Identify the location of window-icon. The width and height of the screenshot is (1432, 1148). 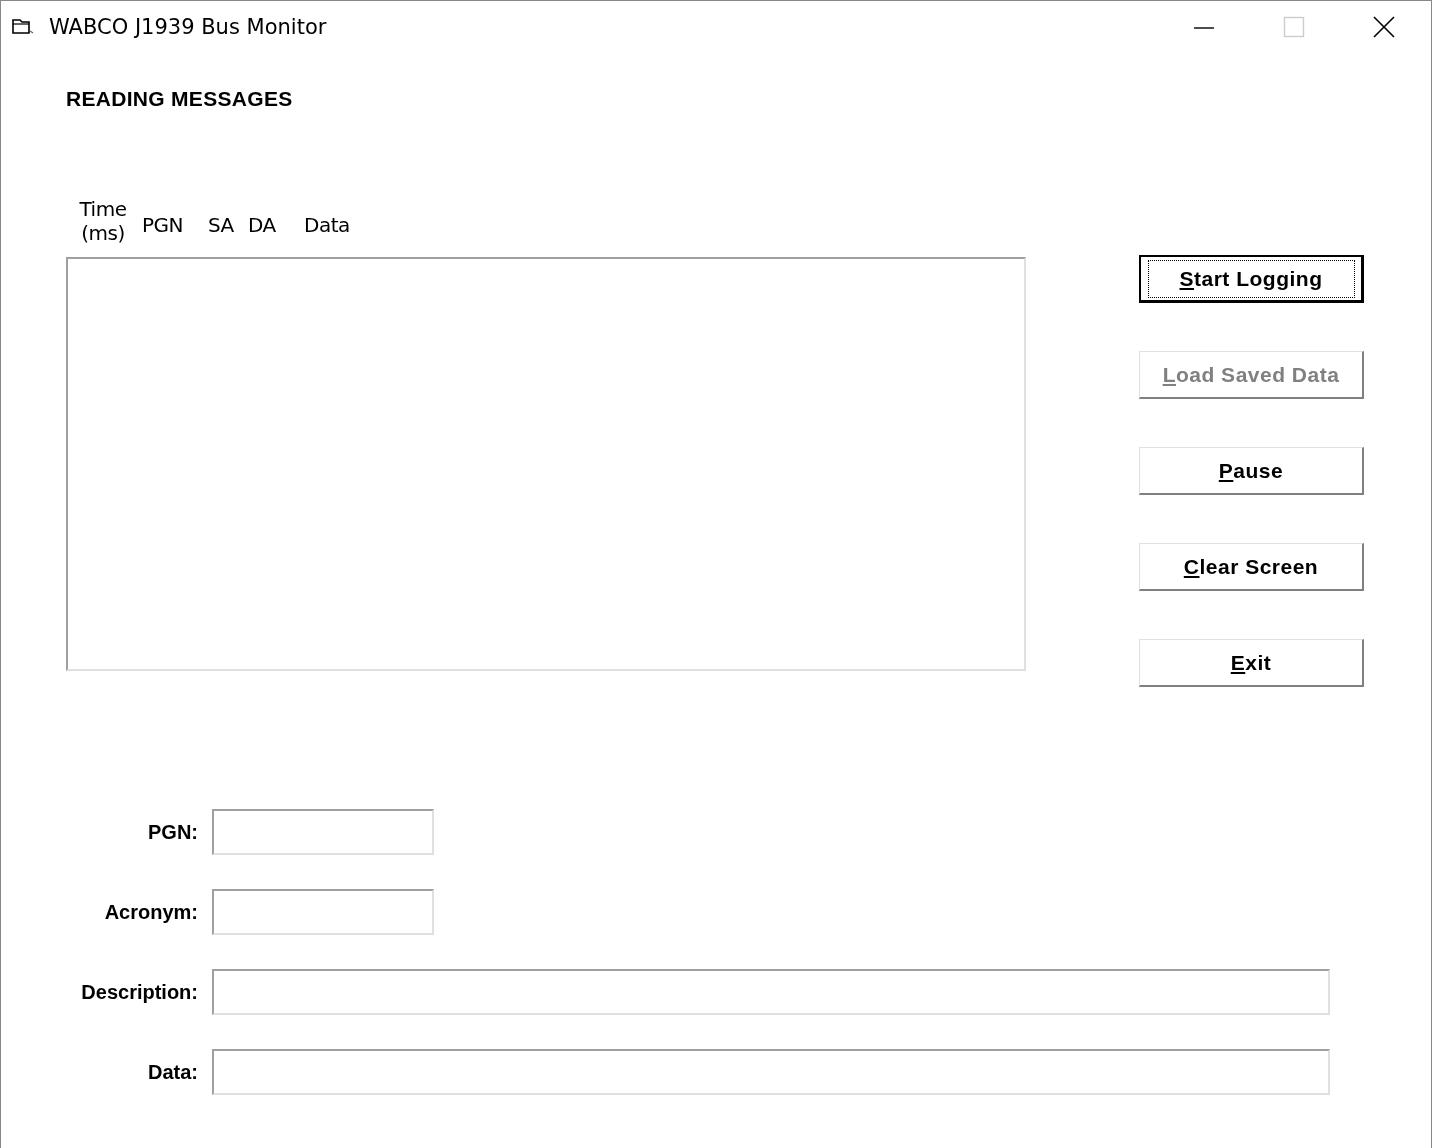
(23, 27).